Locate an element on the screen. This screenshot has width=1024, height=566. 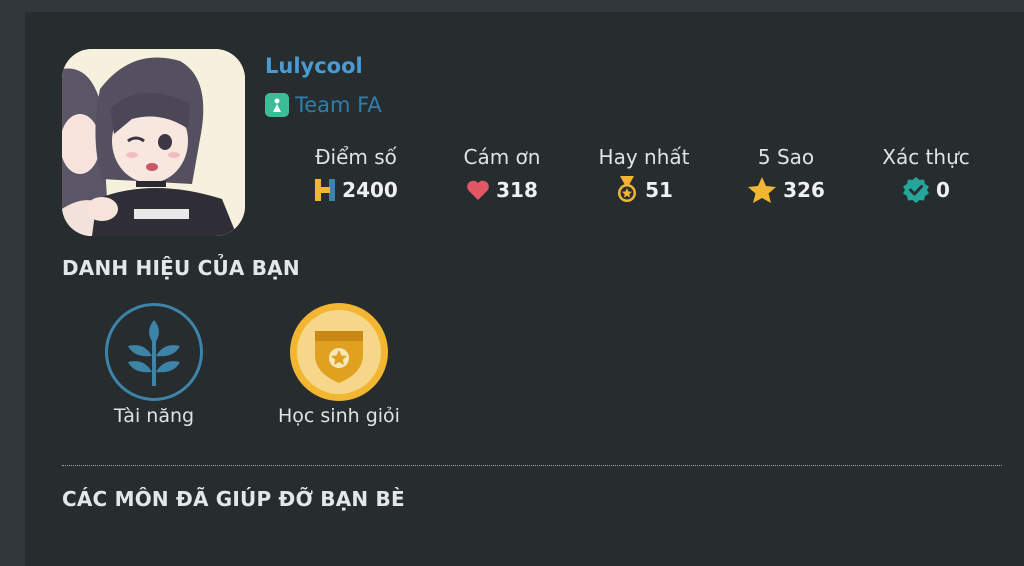
stat-best: Hay nhất 51 is located at coordinates (644, 174).